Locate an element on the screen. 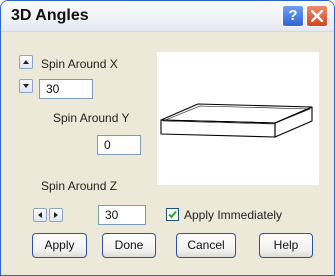 Image resolution: width=335 pixels, height=276 pixels. question-mark-icon: ? is located at coordinates (293, 15).